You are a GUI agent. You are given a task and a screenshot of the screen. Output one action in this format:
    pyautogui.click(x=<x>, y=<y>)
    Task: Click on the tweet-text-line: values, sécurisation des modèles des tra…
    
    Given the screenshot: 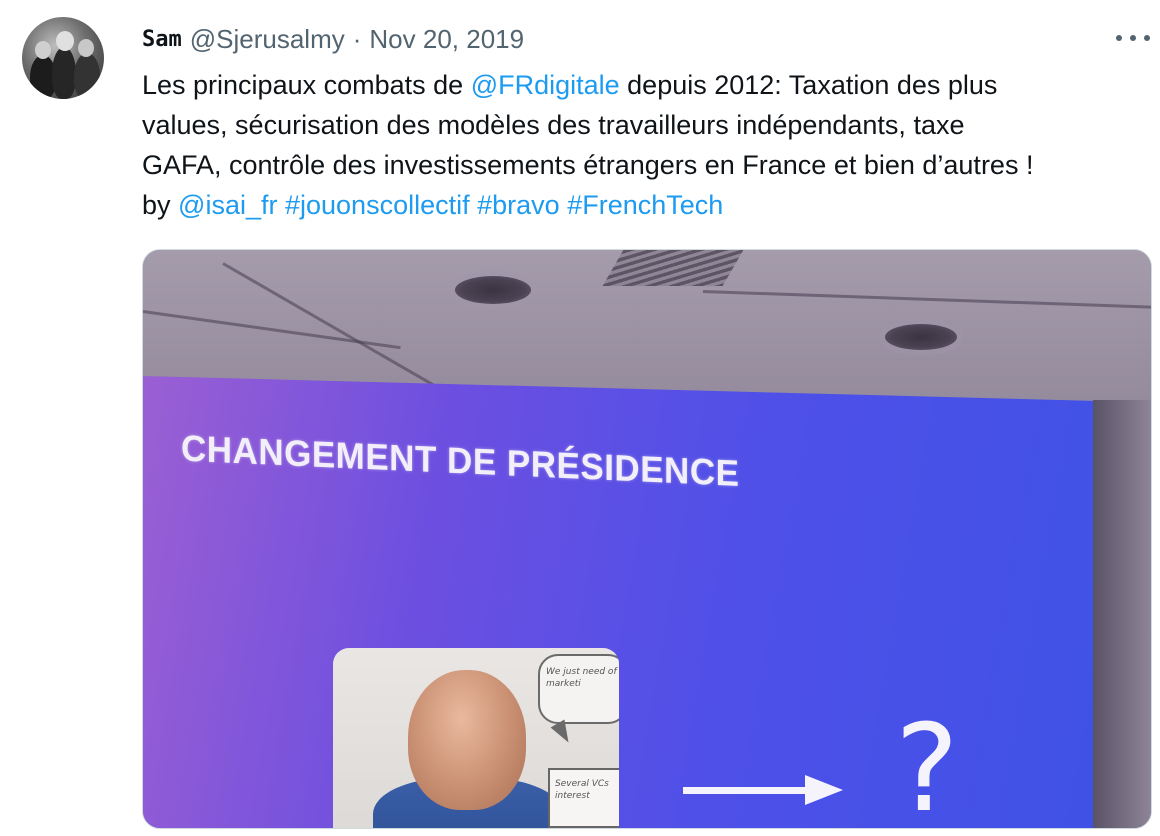 What is the action you would take?
    pyautogui.click(x=642, y=125)
    